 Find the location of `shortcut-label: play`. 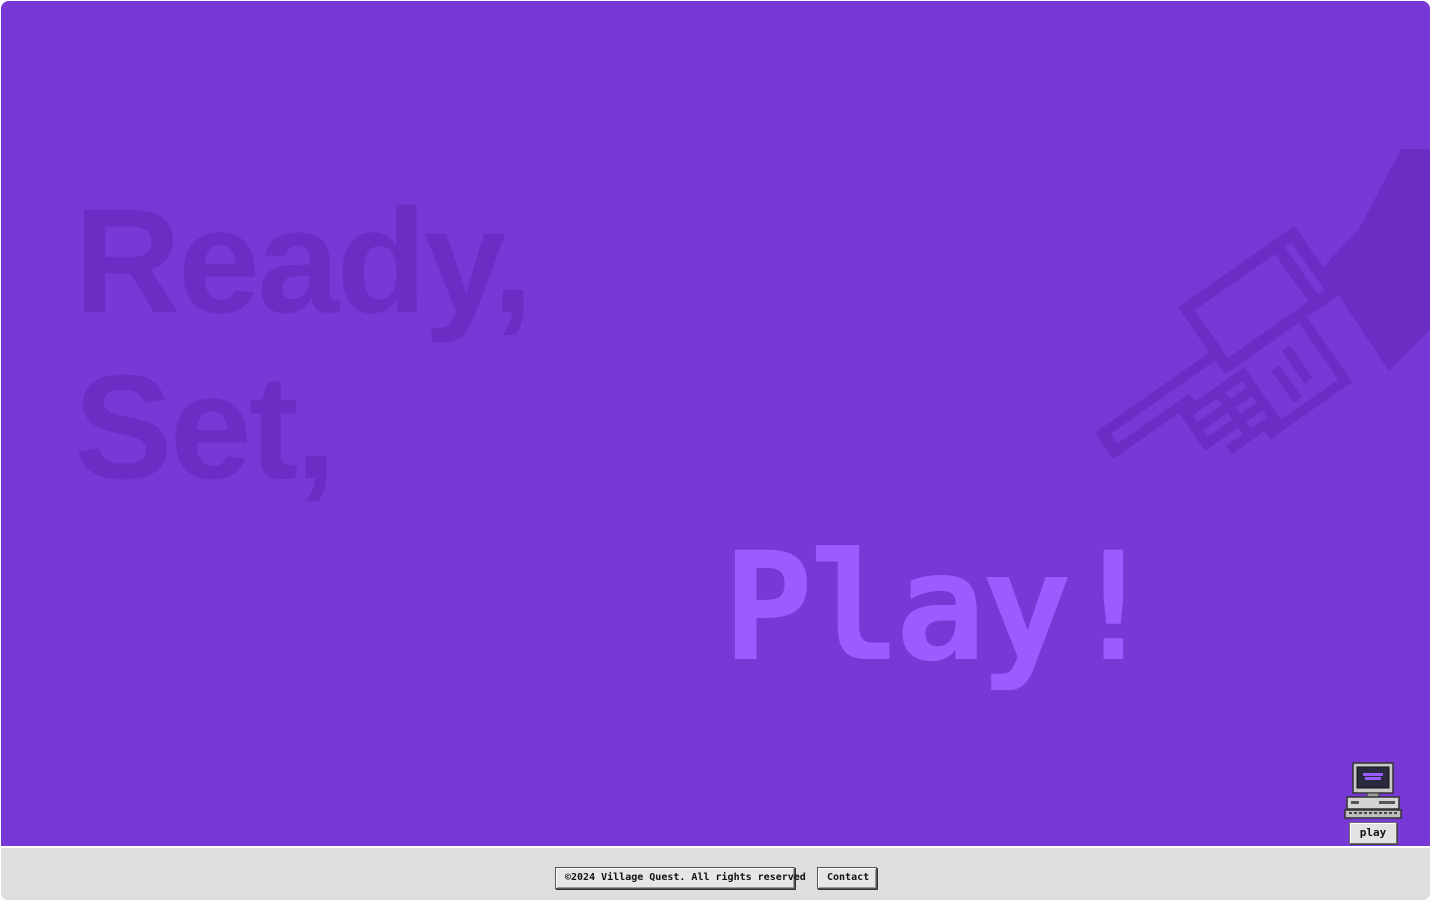

shortcut-label: play is located at coordinates (1373, 833).